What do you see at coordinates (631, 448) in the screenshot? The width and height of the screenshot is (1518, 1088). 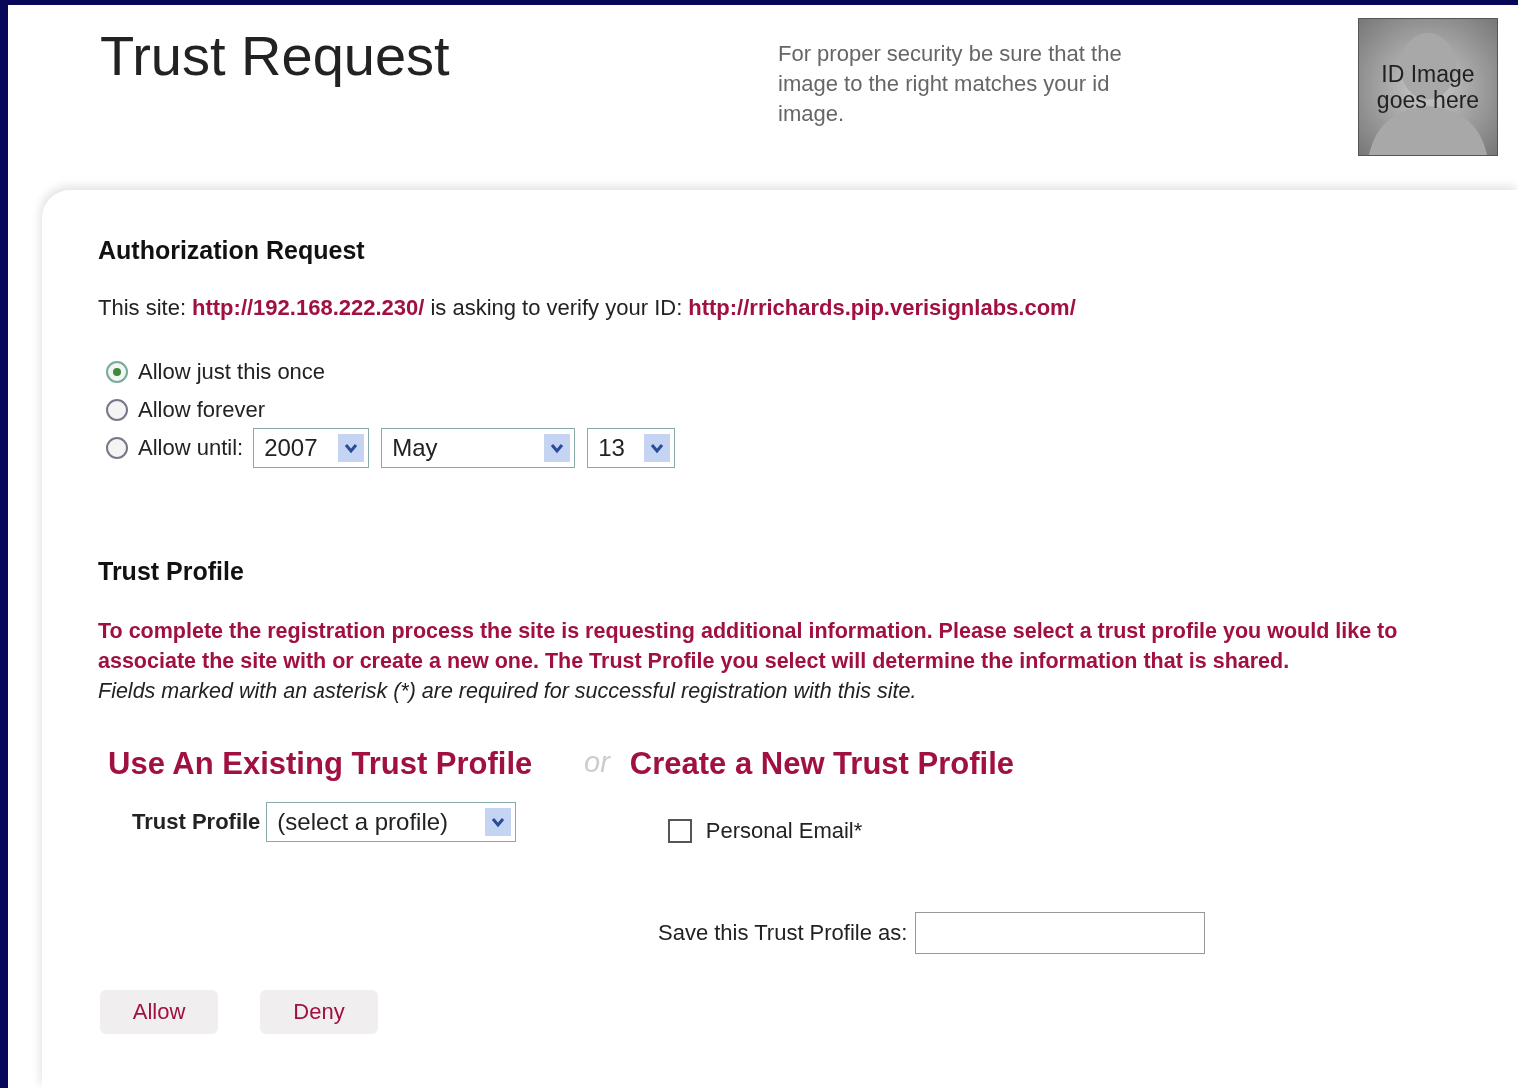 I see `day-select: 13` at bounding box center [631, 448].